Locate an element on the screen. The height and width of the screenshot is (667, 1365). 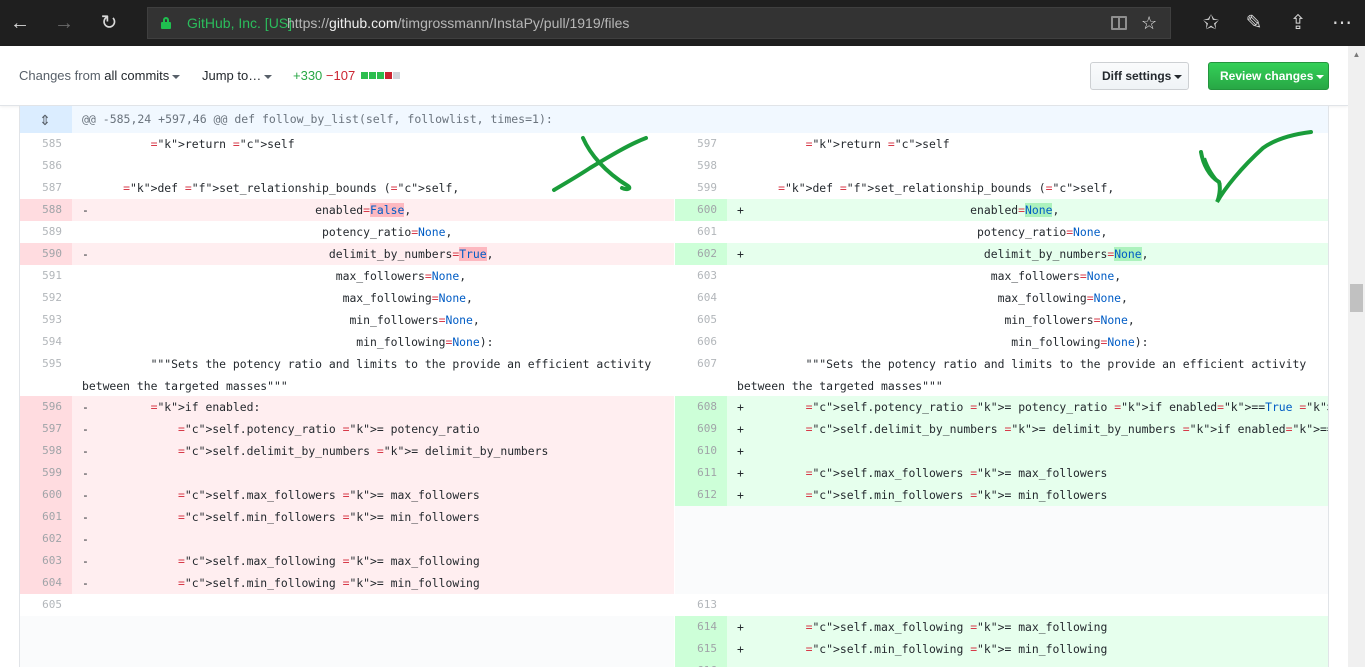
line-number: 593 is located at coordinates (46, 320).